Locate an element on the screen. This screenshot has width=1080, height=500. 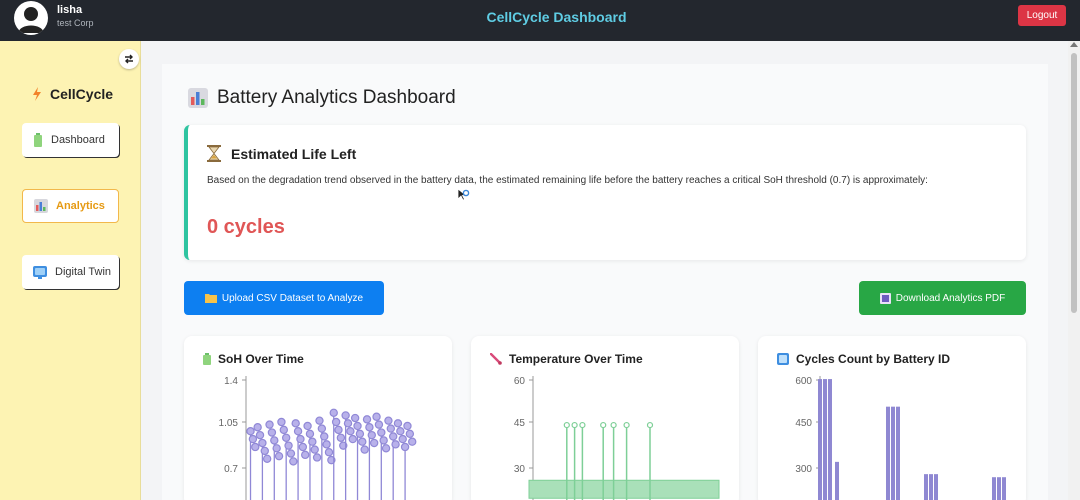
temperature-tick-label: 30 is located at coordinates (520, 469).